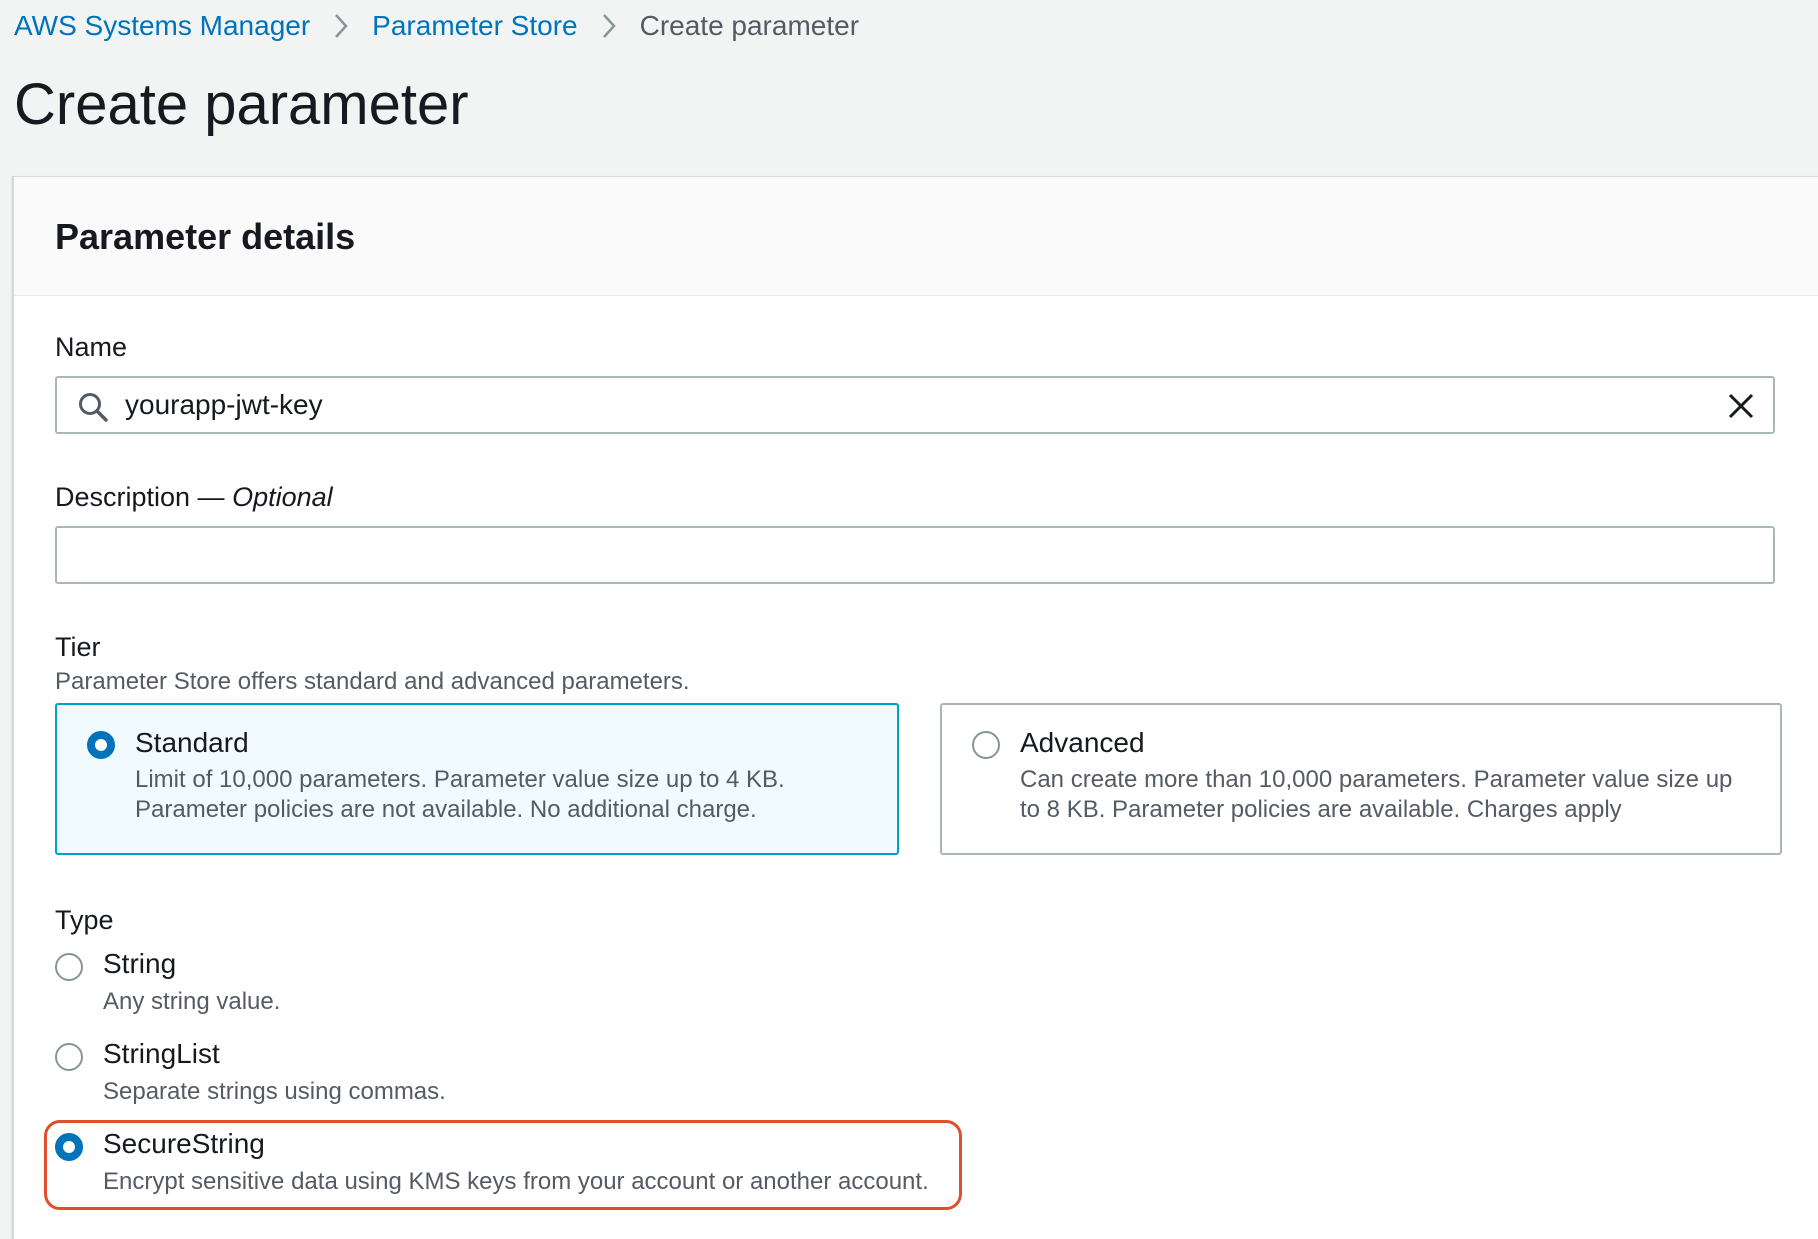  I want to click on name-label: Name, so click(91, 347).